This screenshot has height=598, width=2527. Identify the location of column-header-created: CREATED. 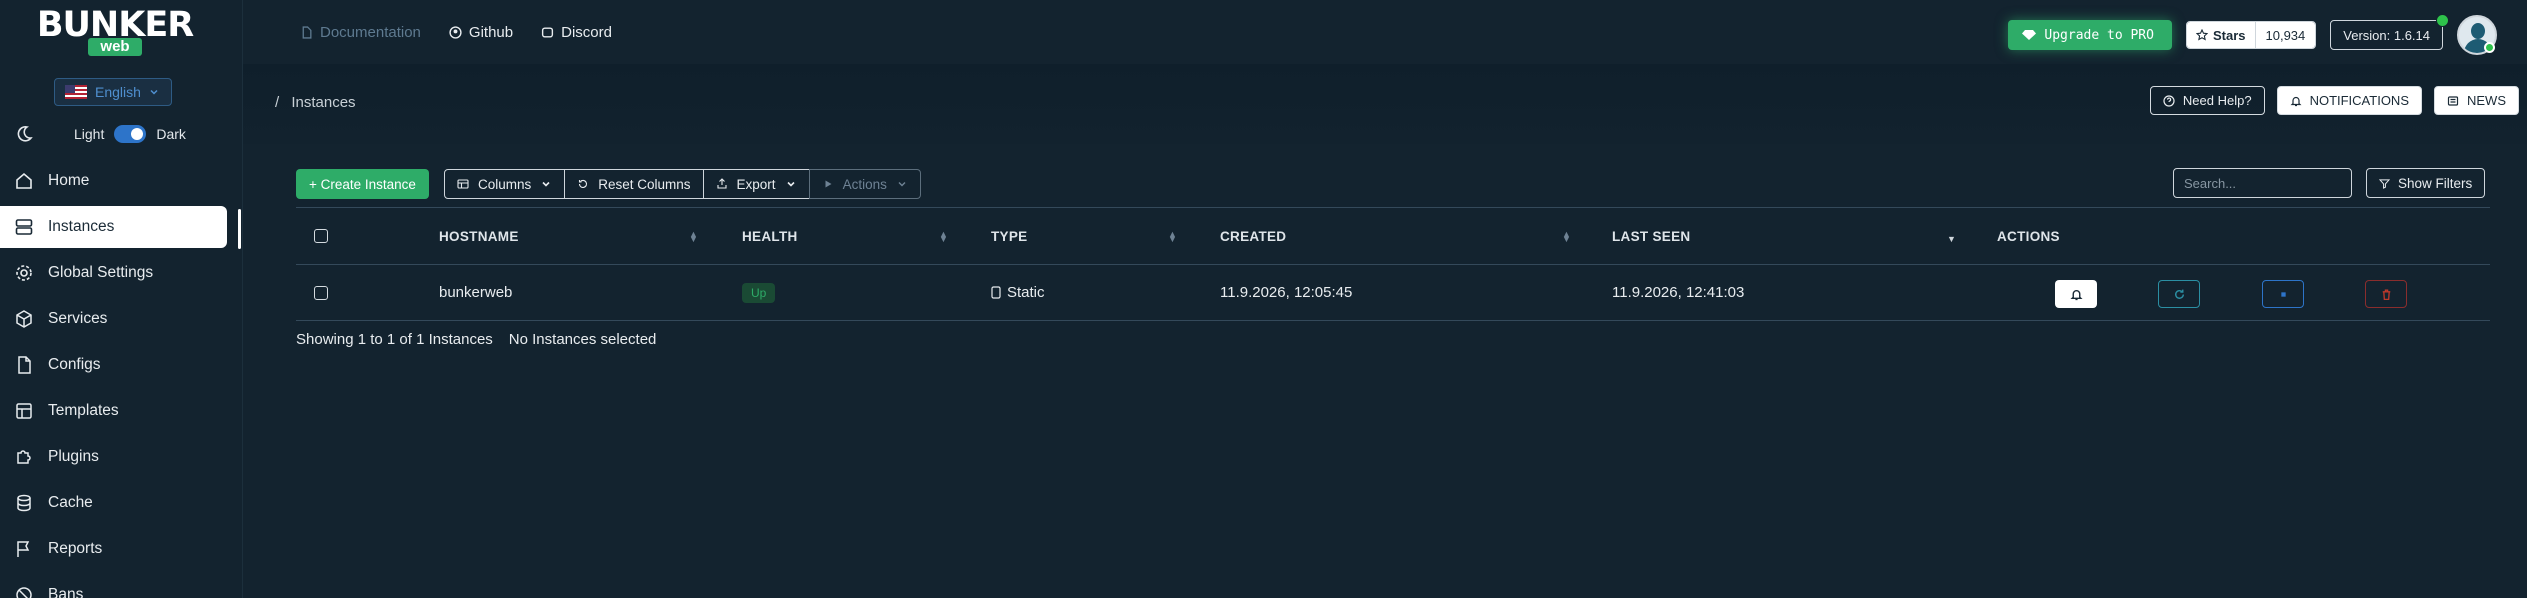
(1253, 236).